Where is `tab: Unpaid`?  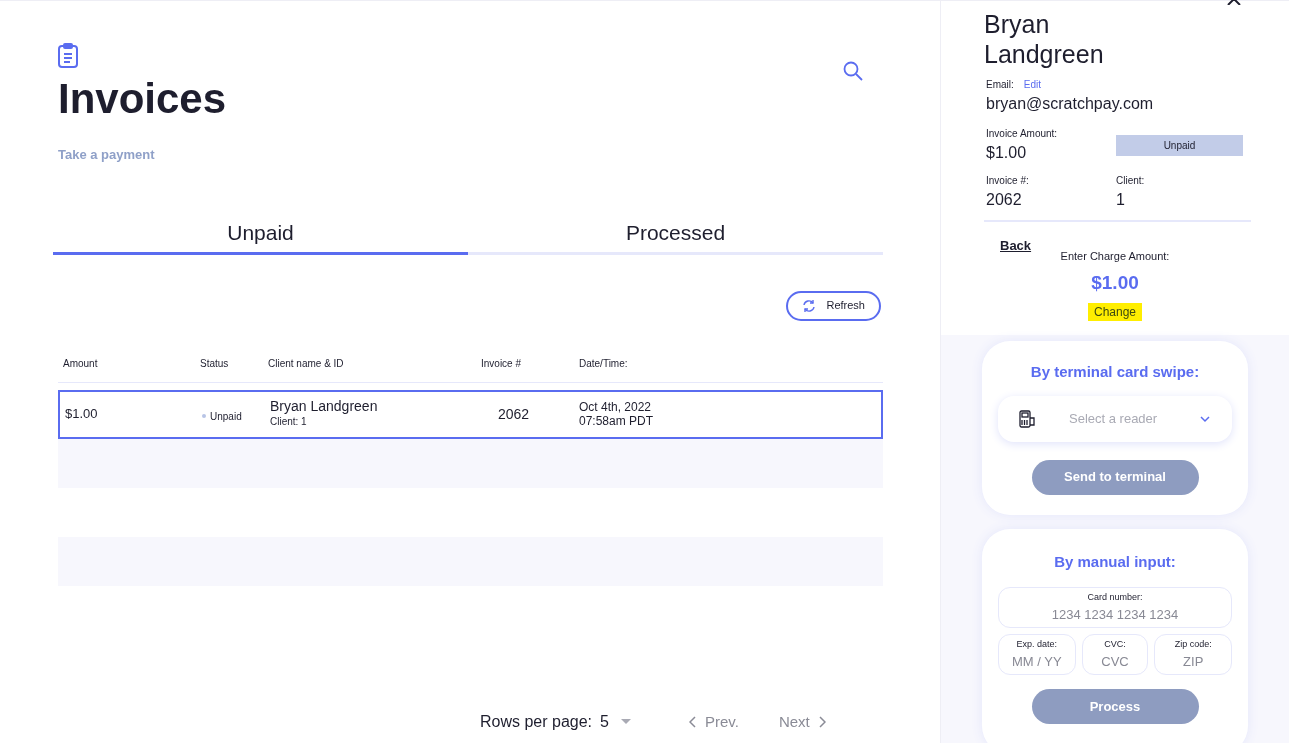
tab: Unpaid is located at coordinates (260, 234).